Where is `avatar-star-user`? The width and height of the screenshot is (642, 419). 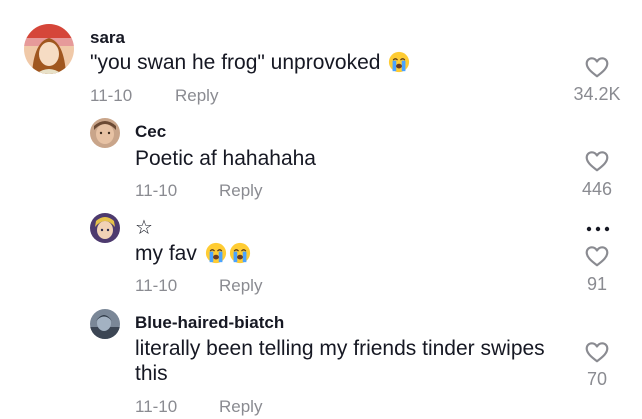 avatar-star-user is located at coordinates (105, 228).